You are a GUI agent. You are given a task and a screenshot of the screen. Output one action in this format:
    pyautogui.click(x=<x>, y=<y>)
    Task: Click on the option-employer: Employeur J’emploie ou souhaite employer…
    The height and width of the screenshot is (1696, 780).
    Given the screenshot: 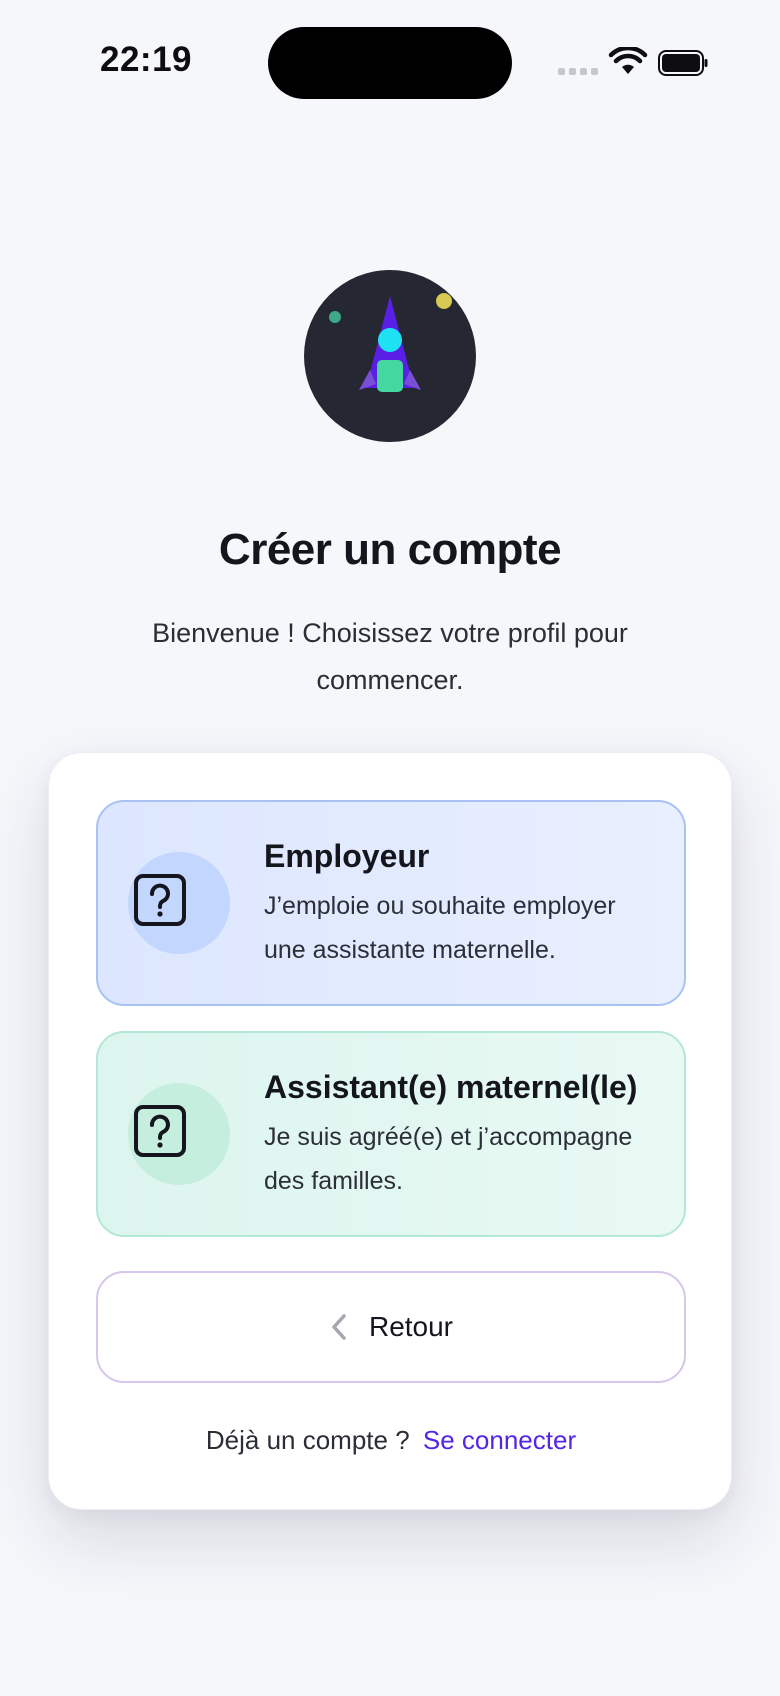 What is the action you would take?
    pyautogui.click(x=391, y=903)
    